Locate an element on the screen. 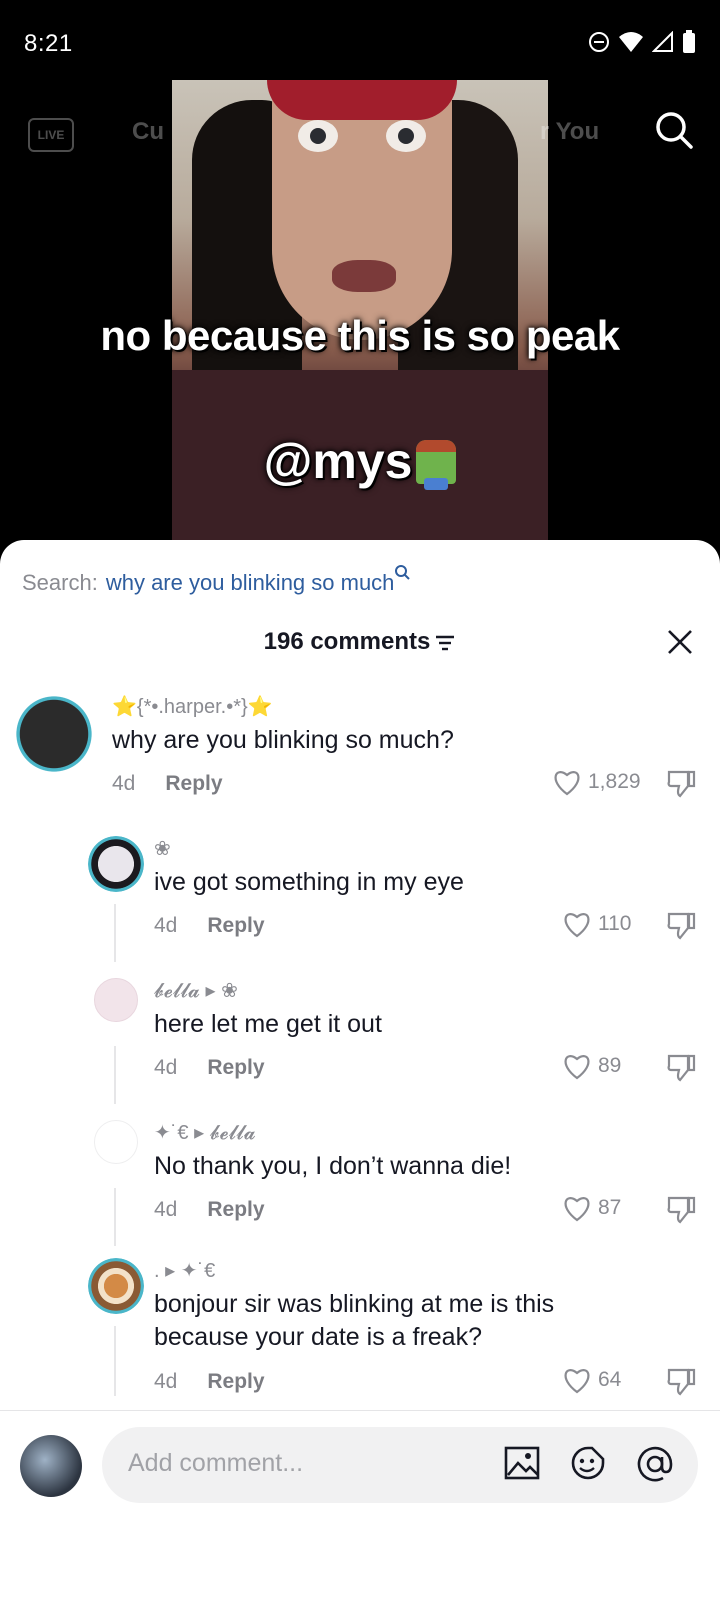 The height and width of the screenshot is (1600, 720). like-button: 1,829 is located at coordinates (596, 782).